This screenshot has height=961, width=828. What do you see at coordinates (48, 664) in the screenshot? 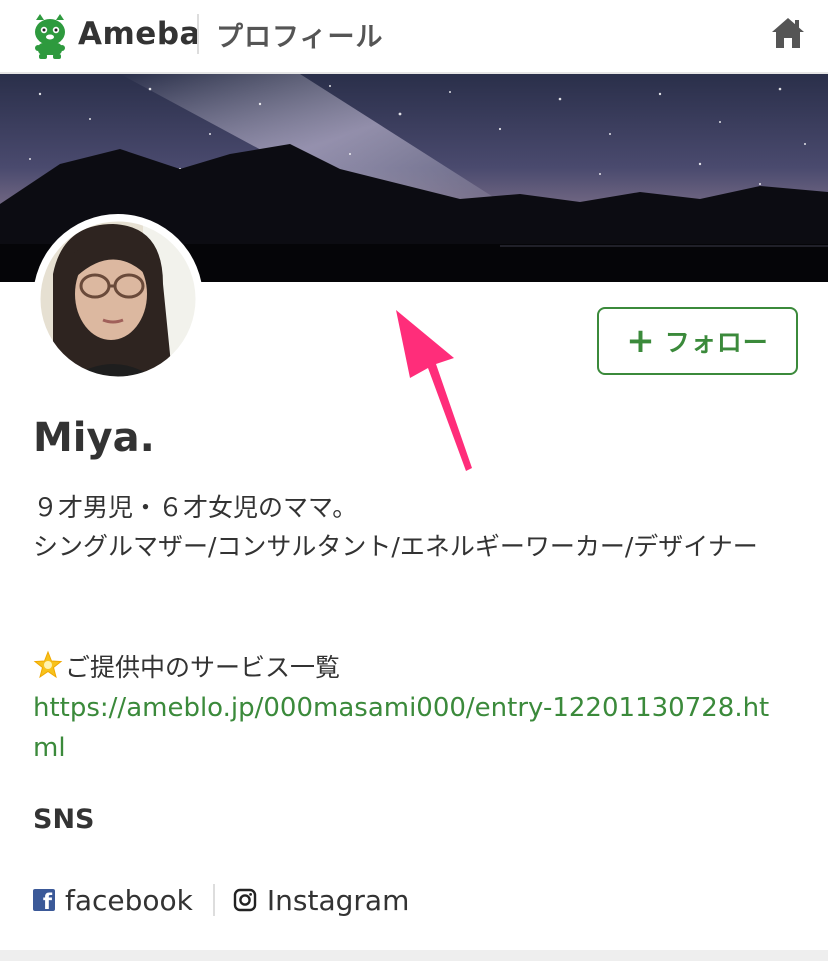
I see `glowing-star-icon` at bounding box center [48, 664].